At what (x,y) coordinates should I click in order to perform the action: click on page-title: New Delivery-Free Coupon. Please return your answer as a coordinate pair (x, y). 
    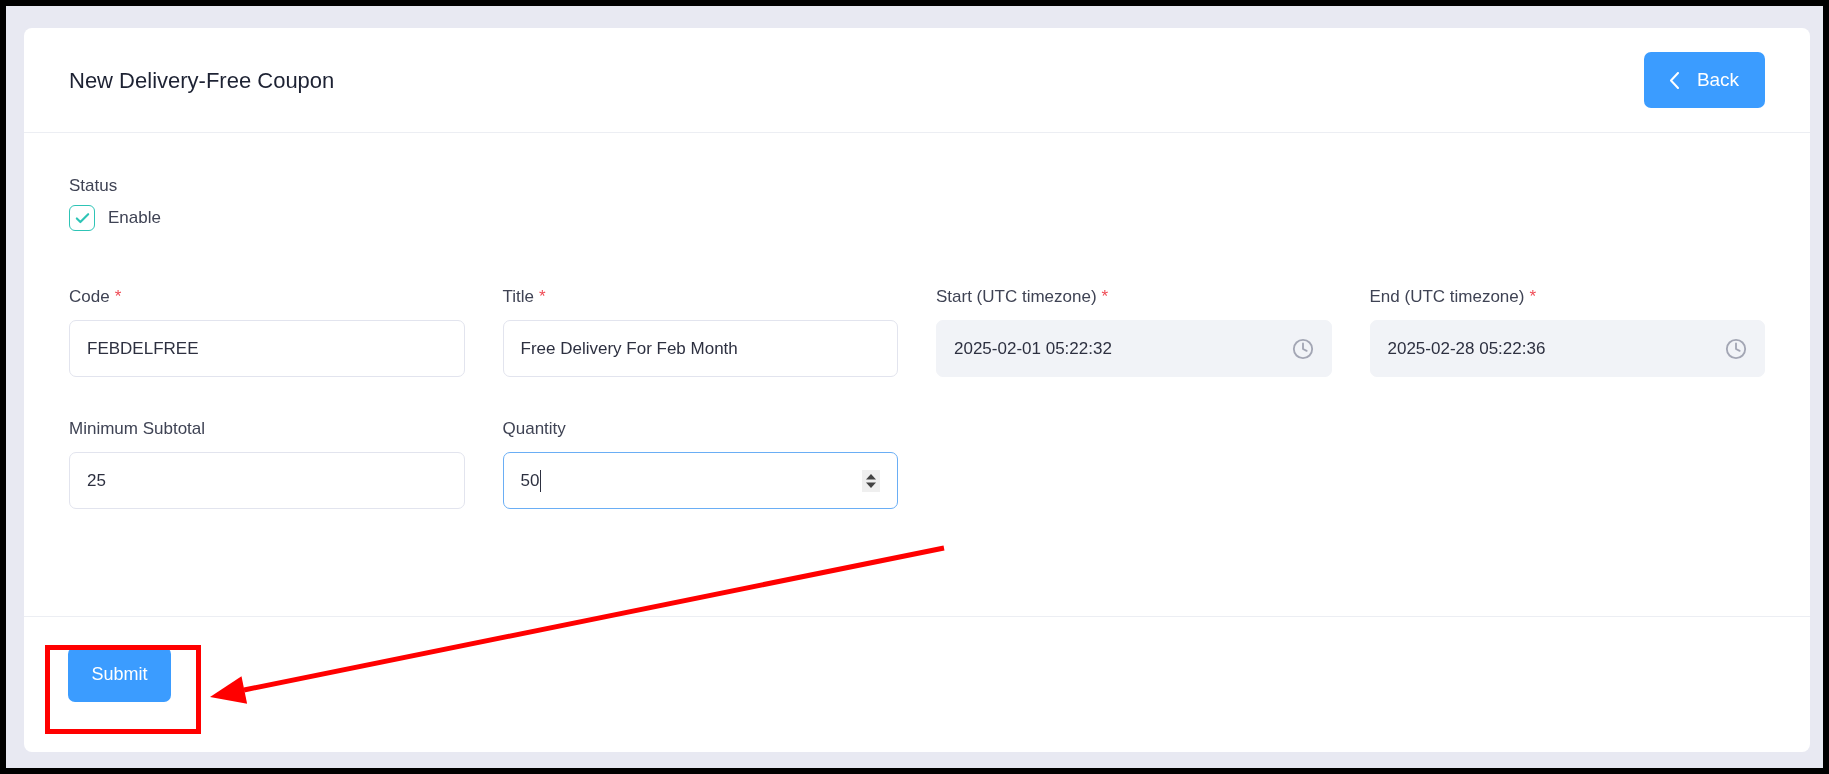
    Looking at the image, I should click on (202, 80).